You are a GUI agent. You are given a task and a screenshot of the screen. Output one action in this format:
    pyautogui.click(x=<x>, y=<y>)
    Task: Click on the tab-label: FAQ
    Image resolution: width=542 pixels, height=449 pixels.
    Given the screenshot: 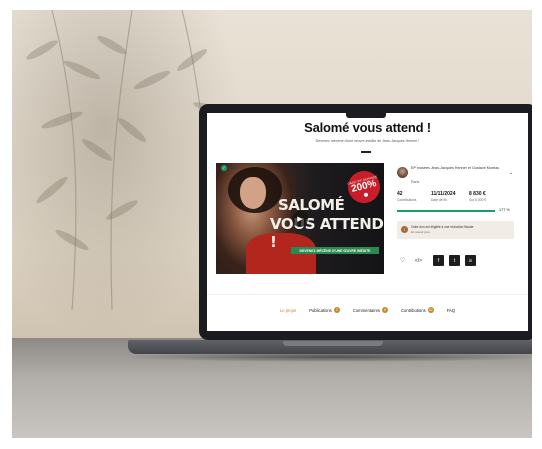 What is the action you would take?
    pyautogui.click(x=451, y=310)
    